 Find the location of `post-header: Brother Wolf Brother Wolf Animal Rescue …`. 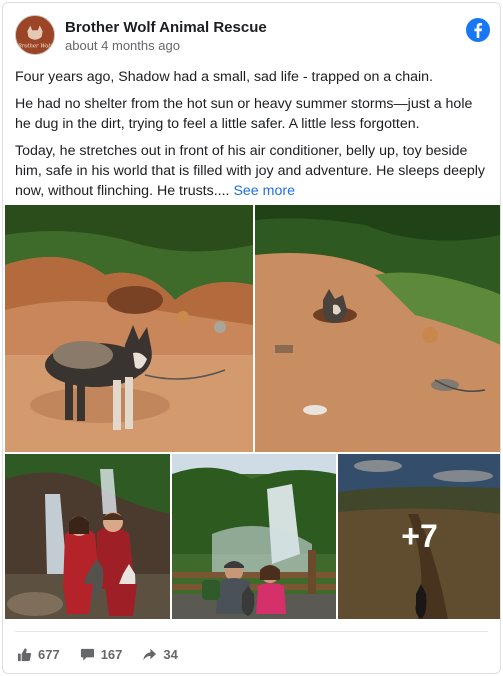

post-header: Brother Wolf Brother Wolf Animal Rescue … is located at coordinates (252, 36).